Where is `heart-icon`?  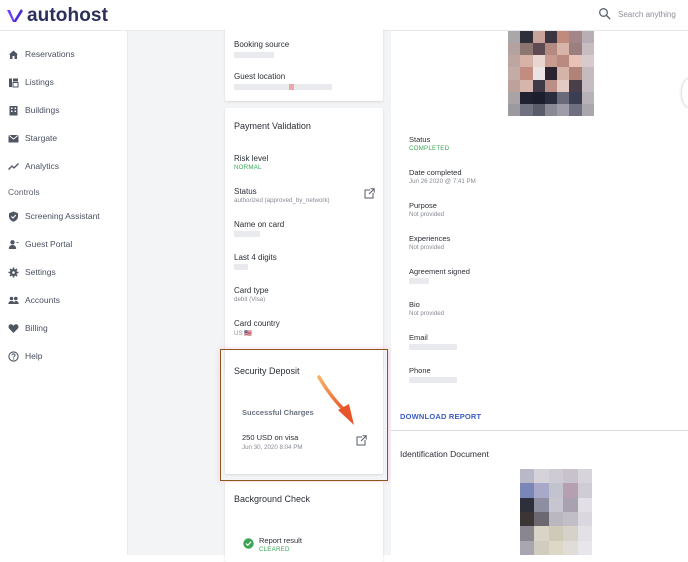
heart-icon is located at coordinates (13, 328).